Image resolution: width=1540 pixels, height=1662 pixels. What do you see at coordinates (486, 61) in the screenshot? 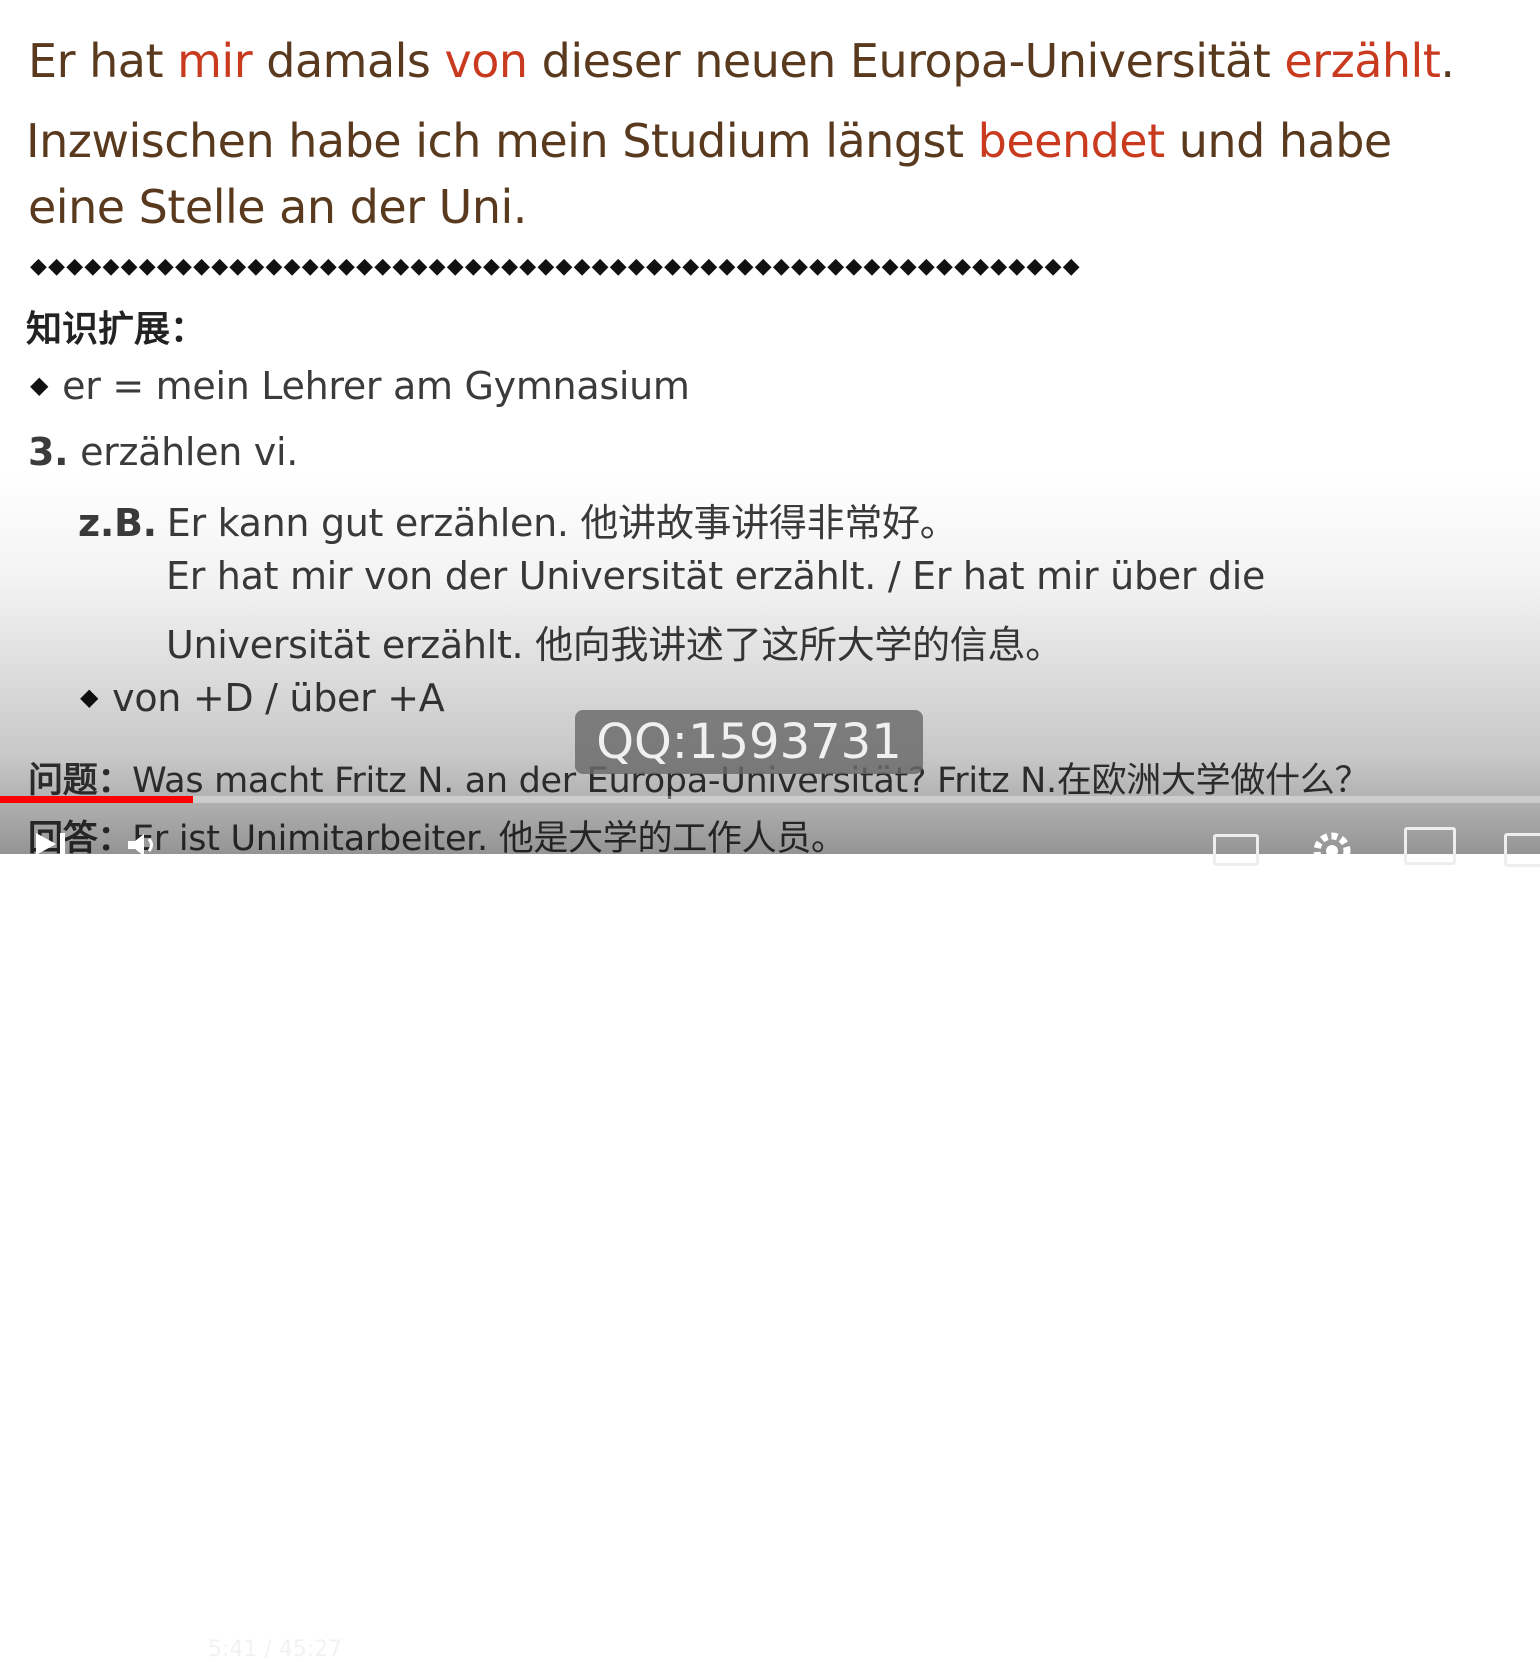
I see `line1-segment: von` at bounding box center [486, 61].